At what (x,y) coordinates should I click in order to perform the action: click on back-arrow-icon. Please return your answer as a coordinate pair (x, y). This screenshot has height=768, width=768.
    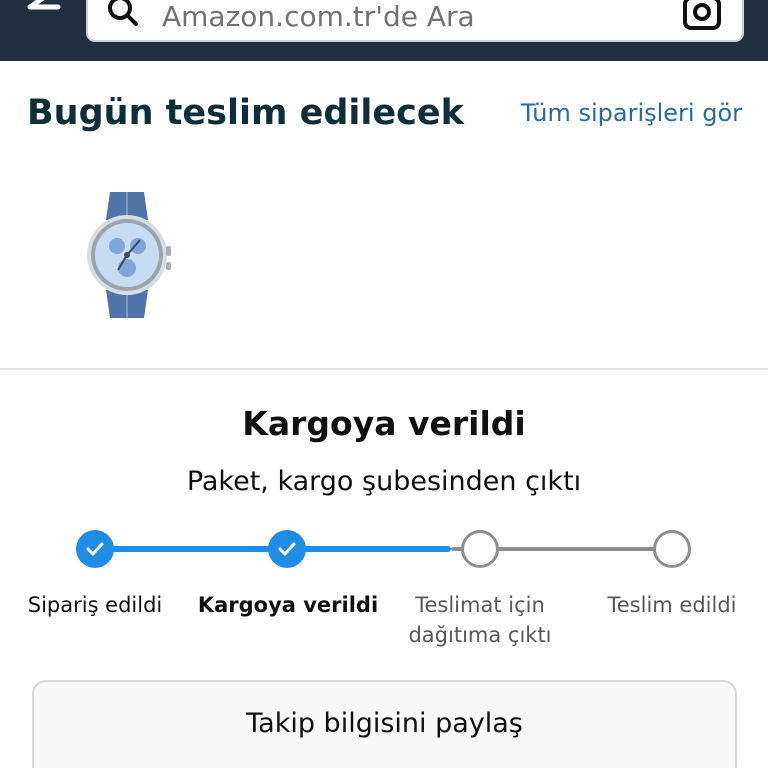
    Looking at the image, I should click on (42, 11).